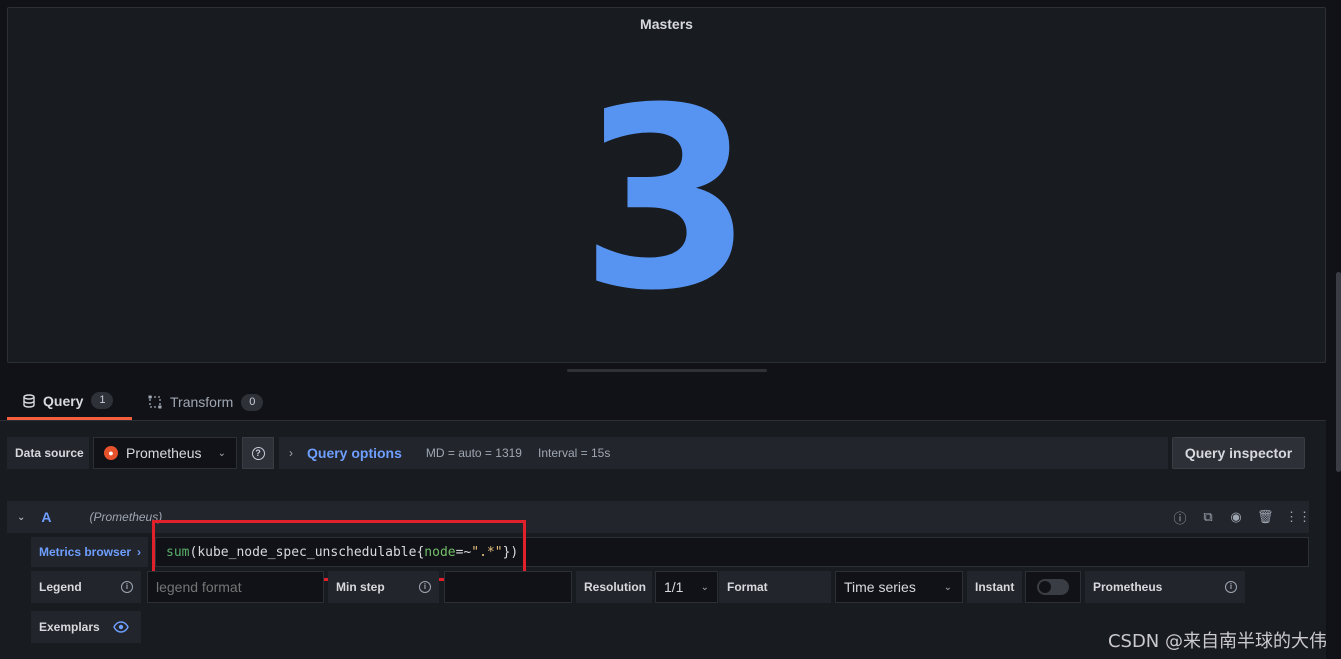  Describe the element at coordinates (508, 587) in the screenshot. I see `min-step-input` at that location.